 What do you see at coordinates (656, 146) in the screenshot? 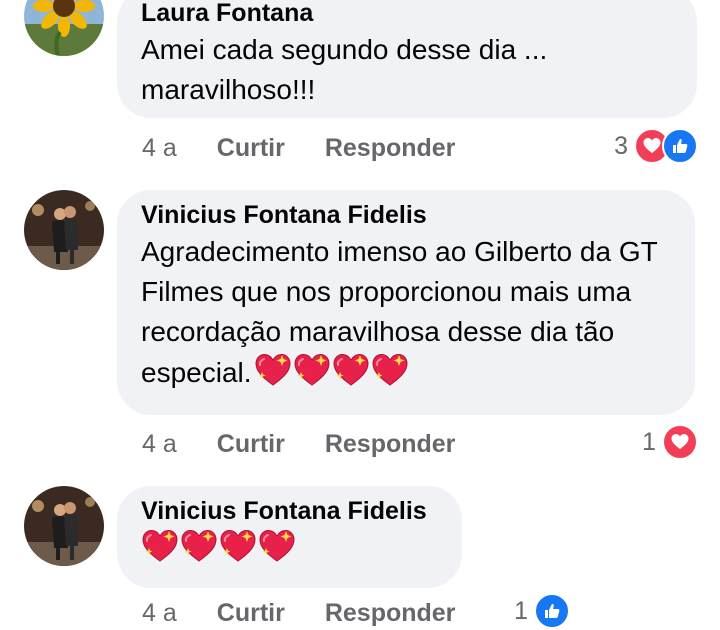
I see `reactions-summary: 3` at bounding box center [656, 146].